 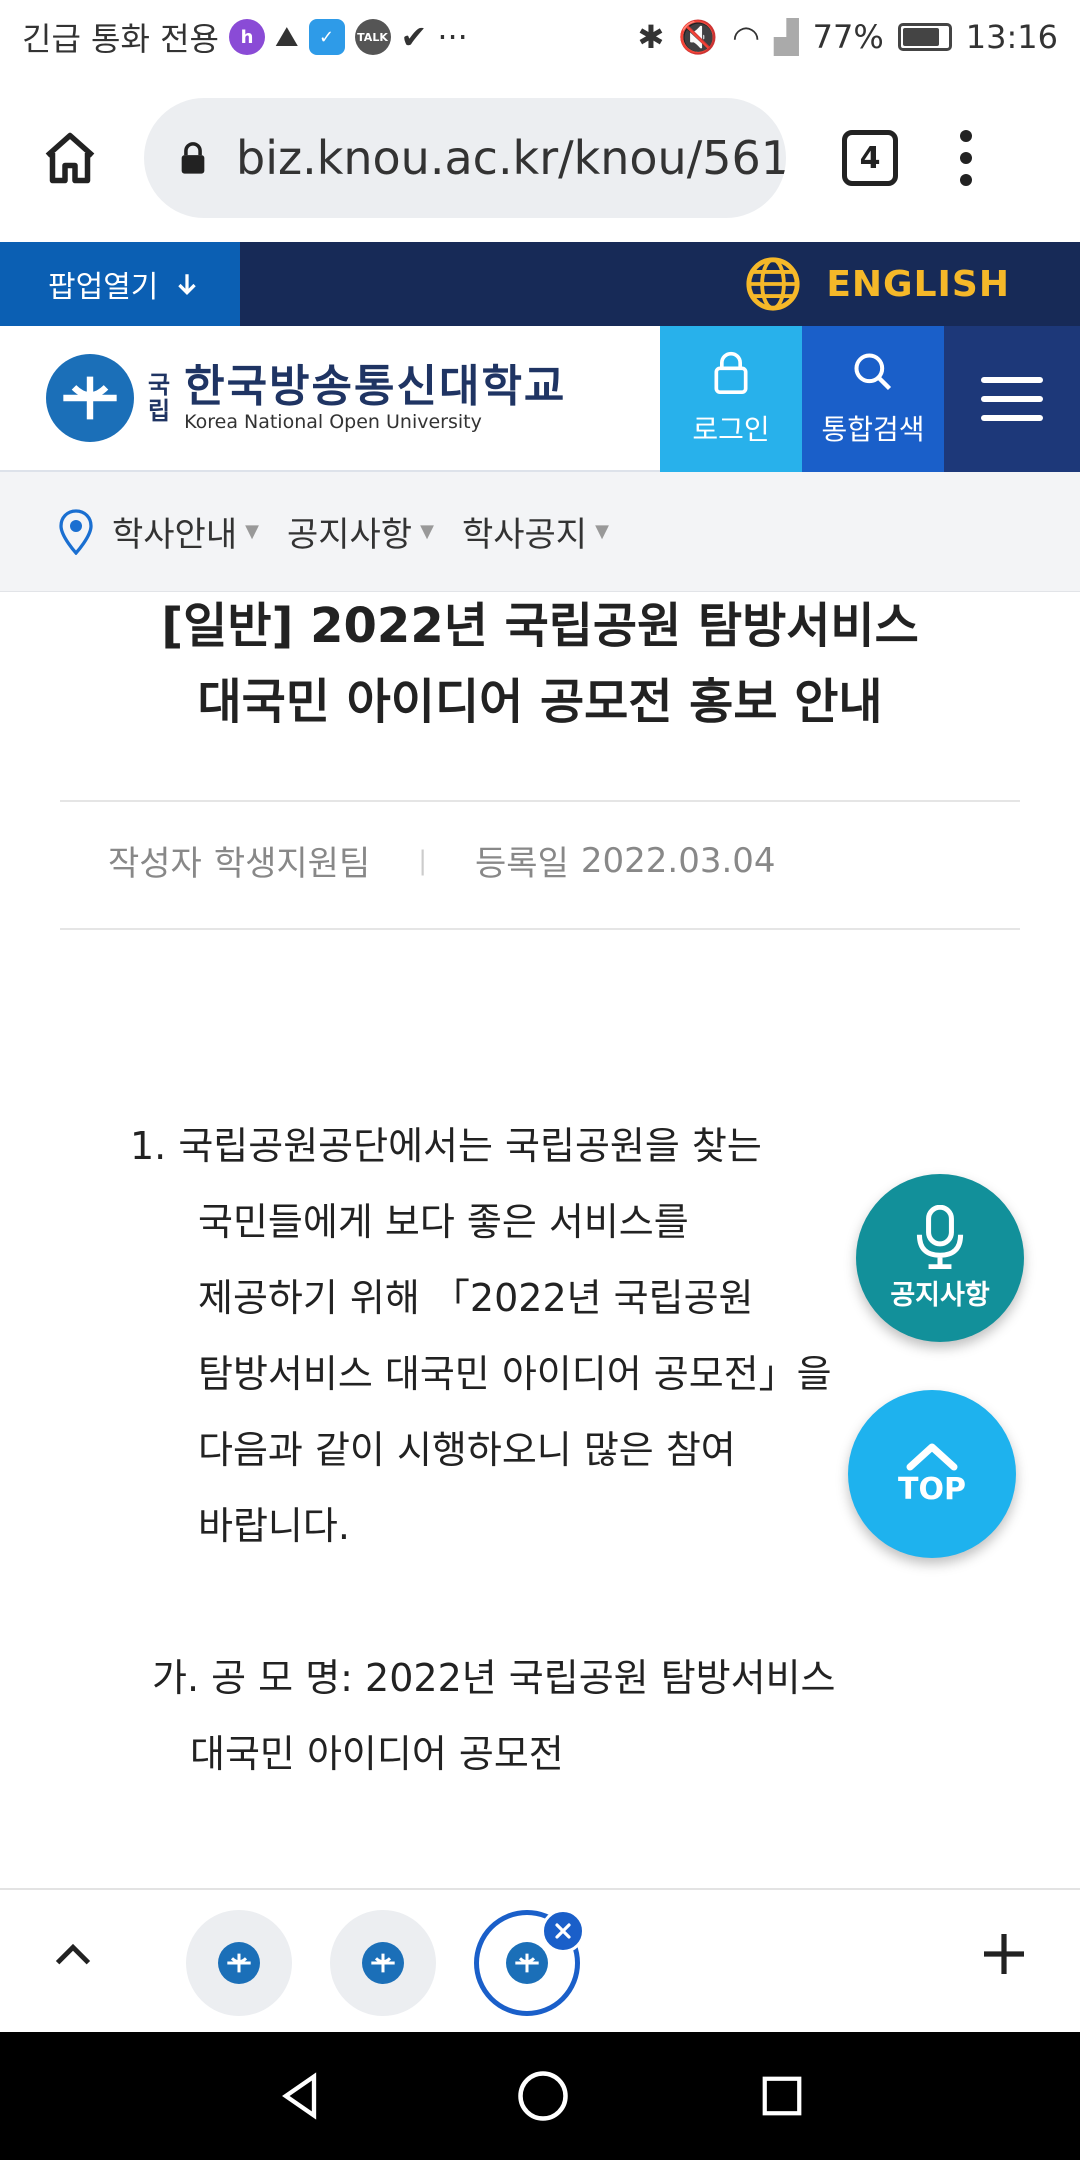 I want to click on popup-open-button: 팝업열기, so click(x=120, y=284).